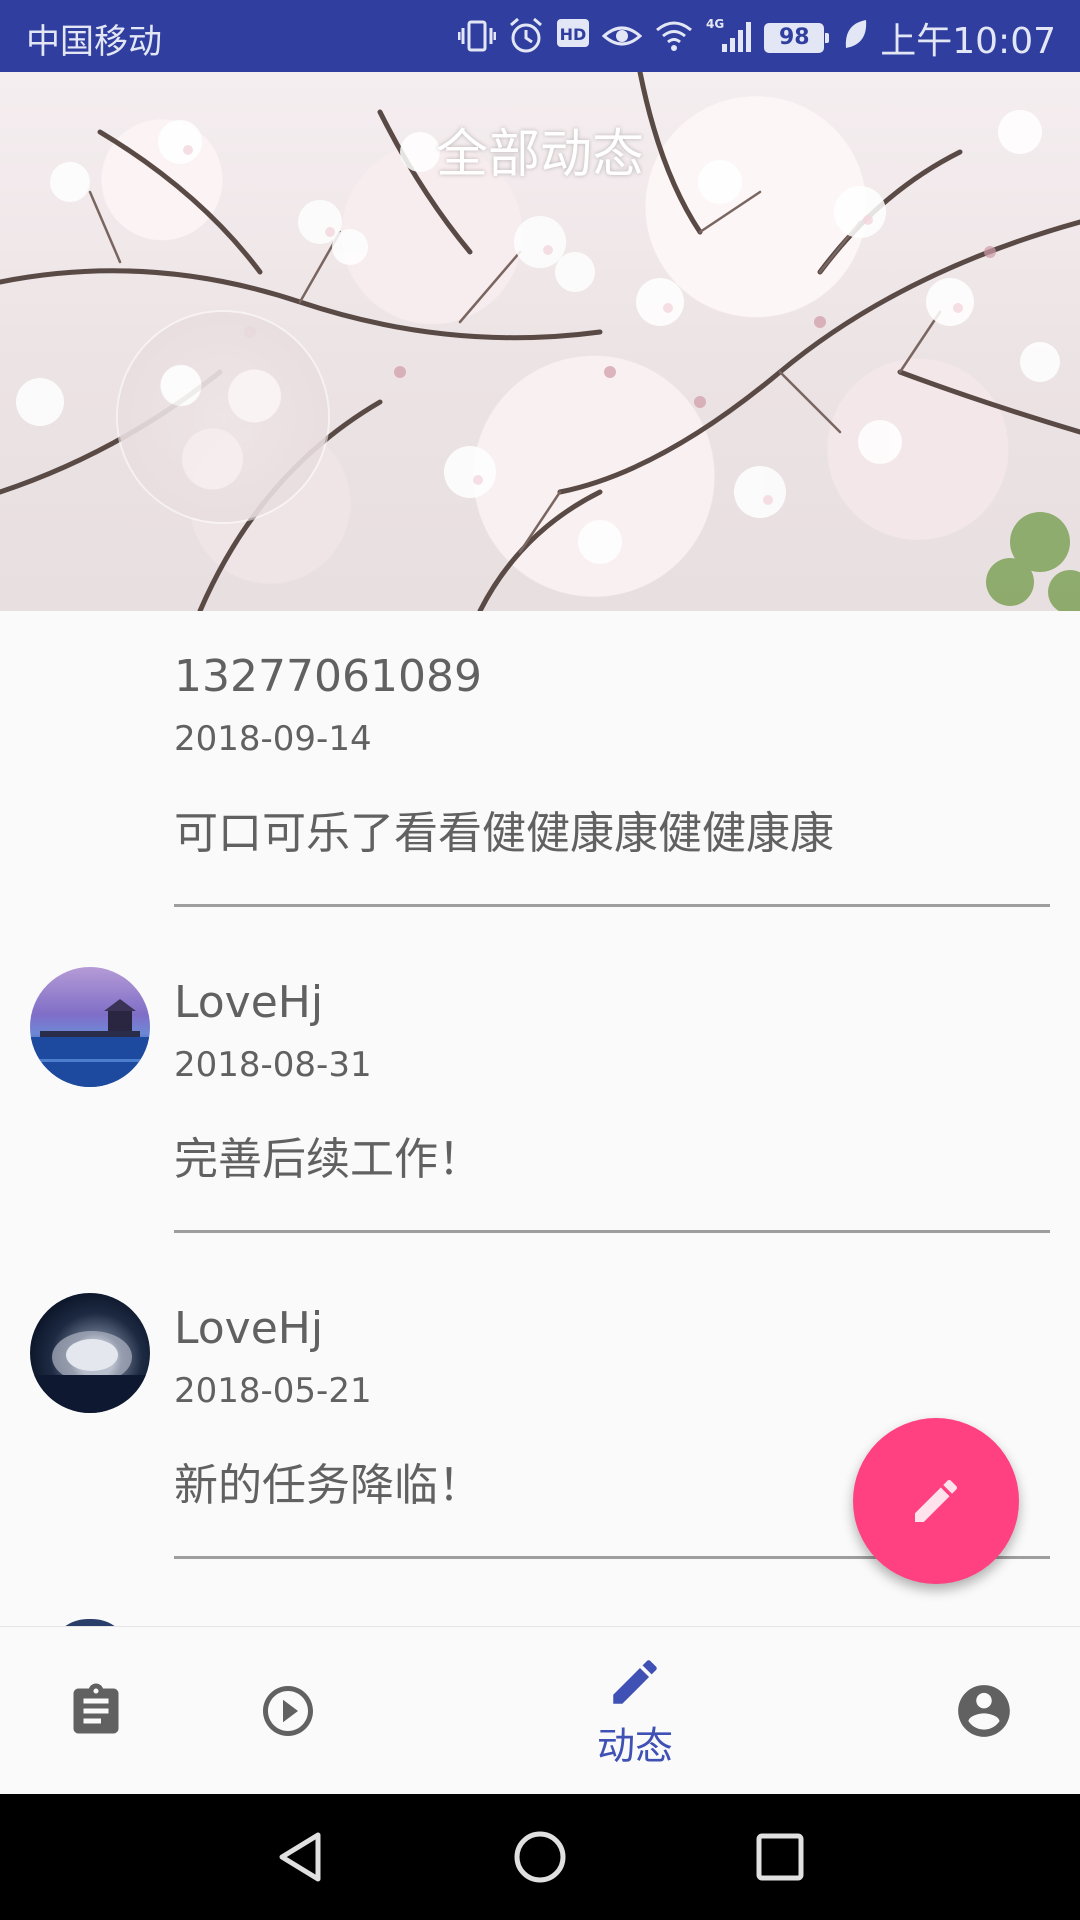 The image size is (1080, 1920). I want to click on nav-item-profile, so click(984, 1711).